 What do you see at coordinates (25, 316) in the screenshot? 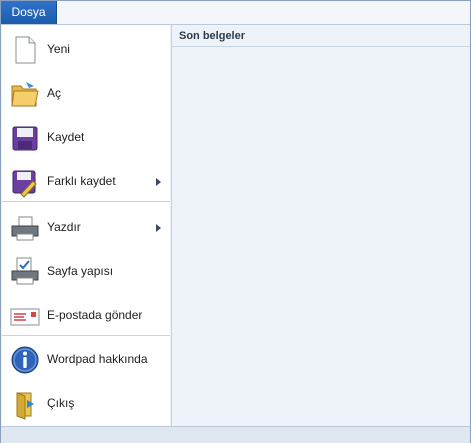
I see `email-envelope-icon` at bounding box center [25, 316].